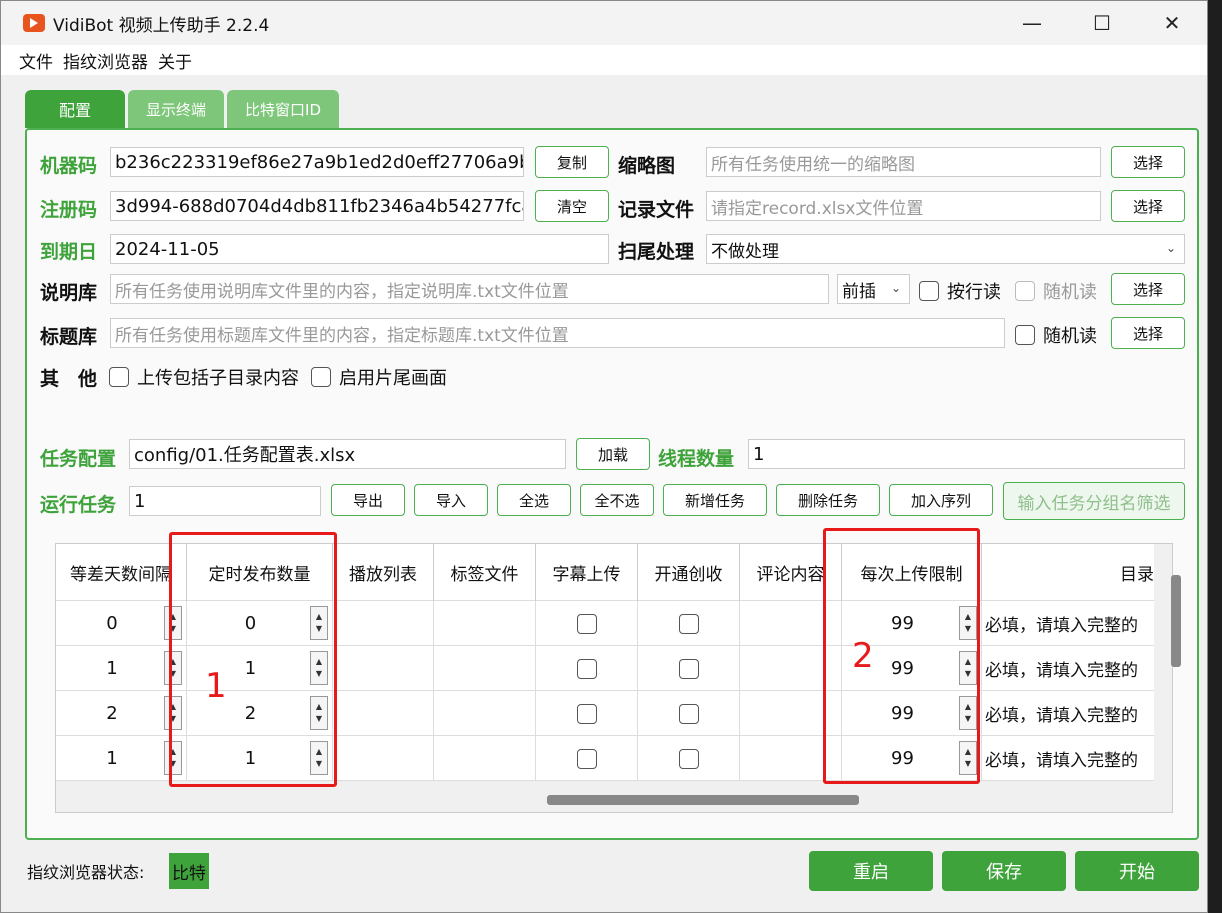 The height and width of the screenshot is (913, 1222). What do you see at coordinates (1068, 572) in the screenshot?
I see `col-directory: 目录` at bounding box center [1068, 572].